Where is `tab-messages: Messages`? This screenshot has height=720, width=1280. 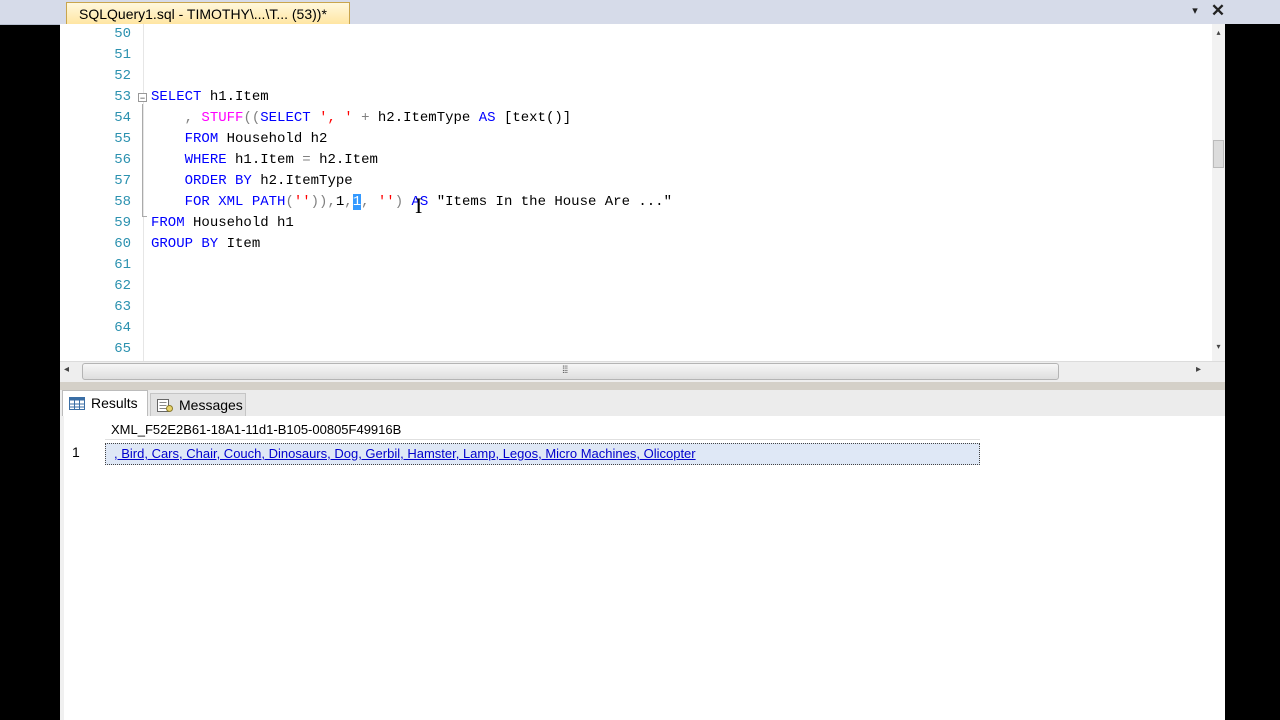 tab-messages: Messages is located at coordinates (198, 404).